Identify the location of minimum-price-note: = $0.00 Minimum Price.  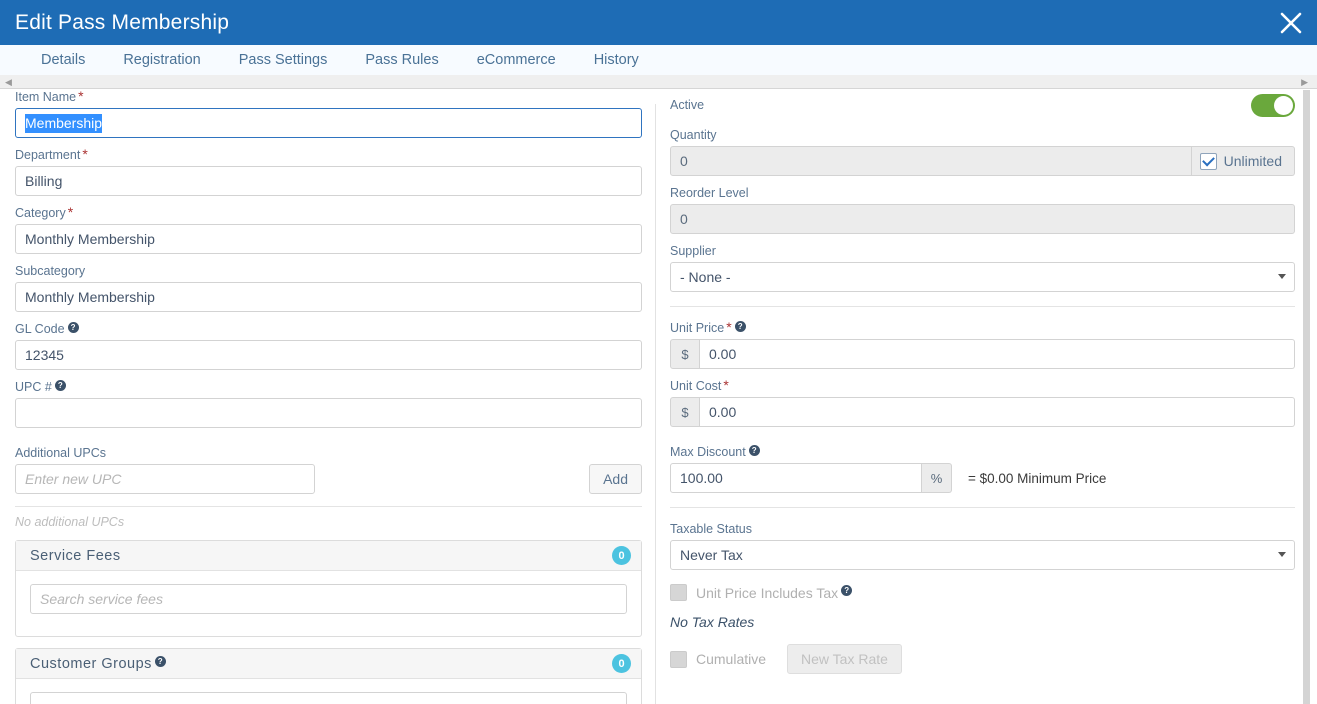
(1037, 478).